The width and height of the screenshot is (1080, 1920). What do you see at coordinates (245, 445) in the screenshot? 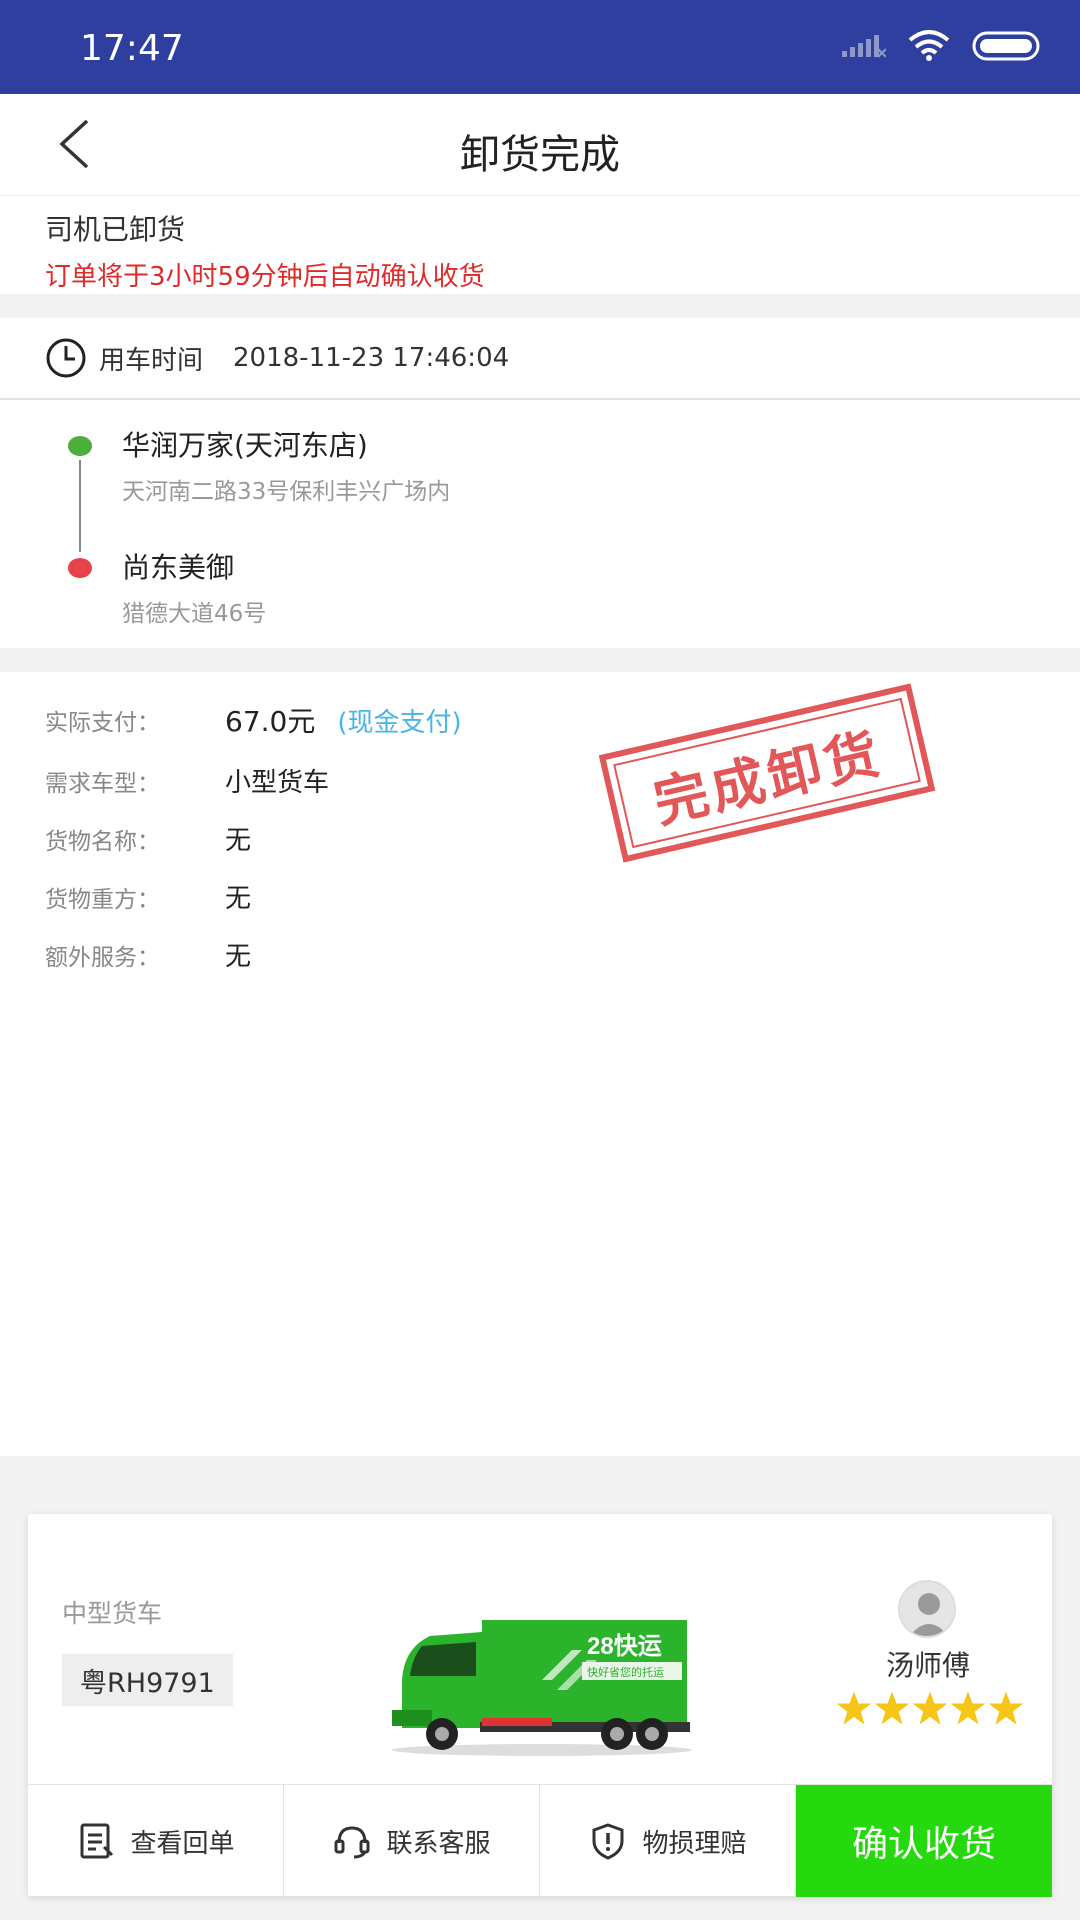
I see `start-location-name: 华润万家(天河东店)` at bounding box center [245, 445].